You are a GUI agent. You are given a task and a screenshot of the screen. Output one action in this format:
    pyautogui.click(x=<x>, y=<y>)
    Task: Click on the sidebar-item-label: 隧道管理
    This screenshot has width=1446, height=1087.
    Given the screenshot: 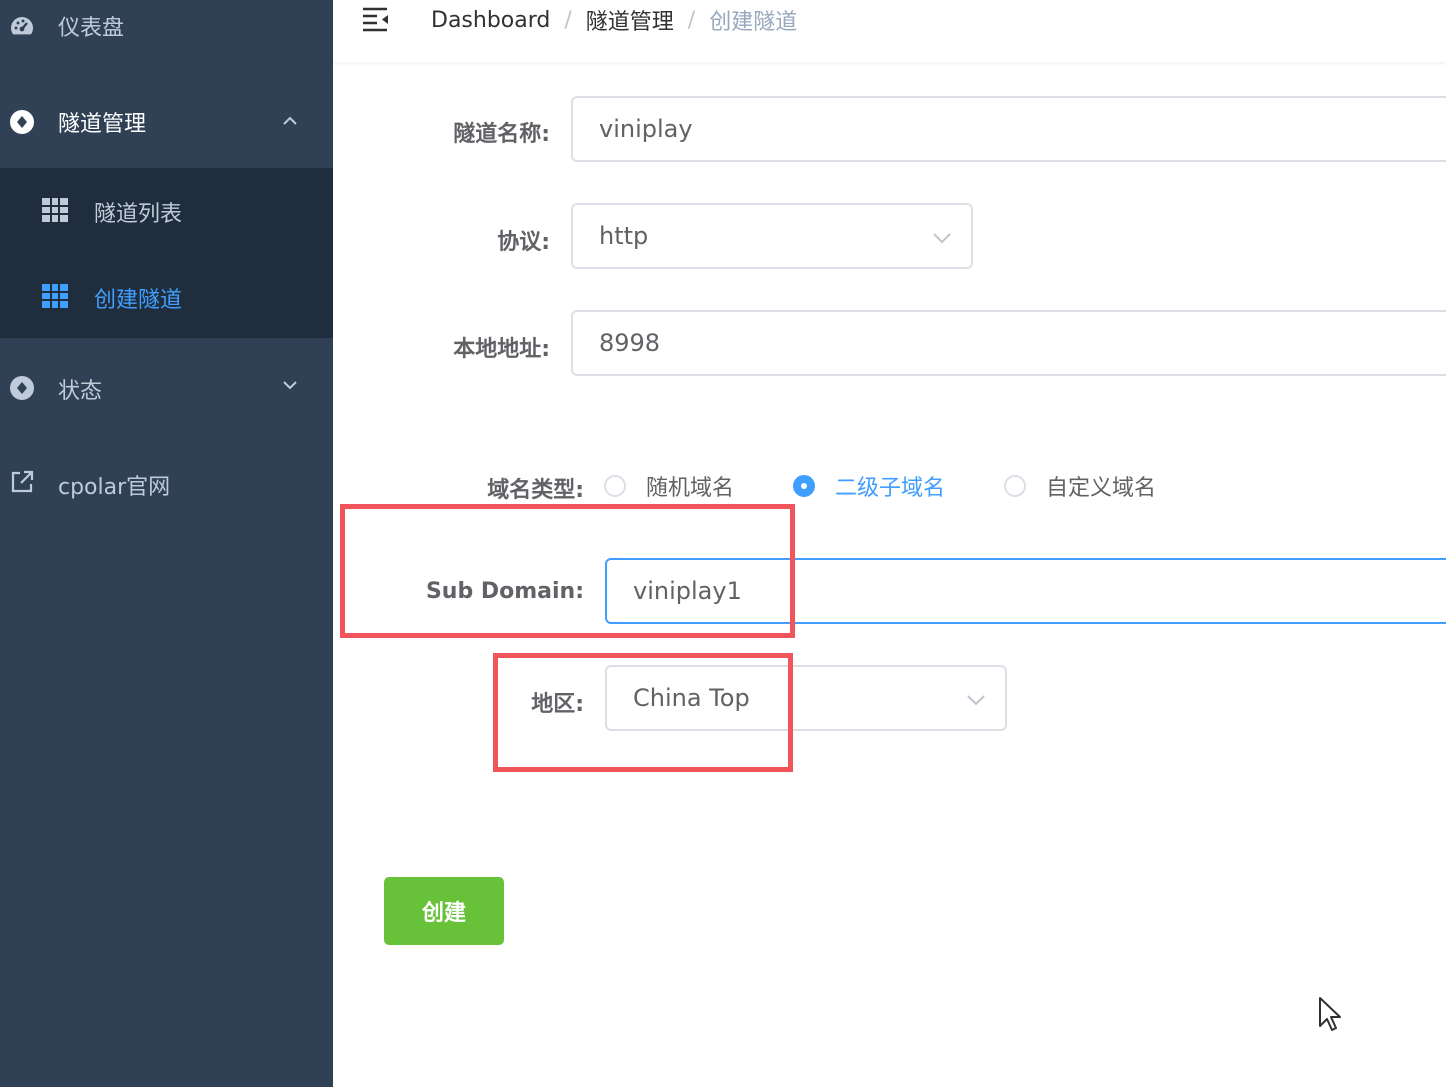 What is the action you would take?
    pyautogui.click(x=102, y=124)
    